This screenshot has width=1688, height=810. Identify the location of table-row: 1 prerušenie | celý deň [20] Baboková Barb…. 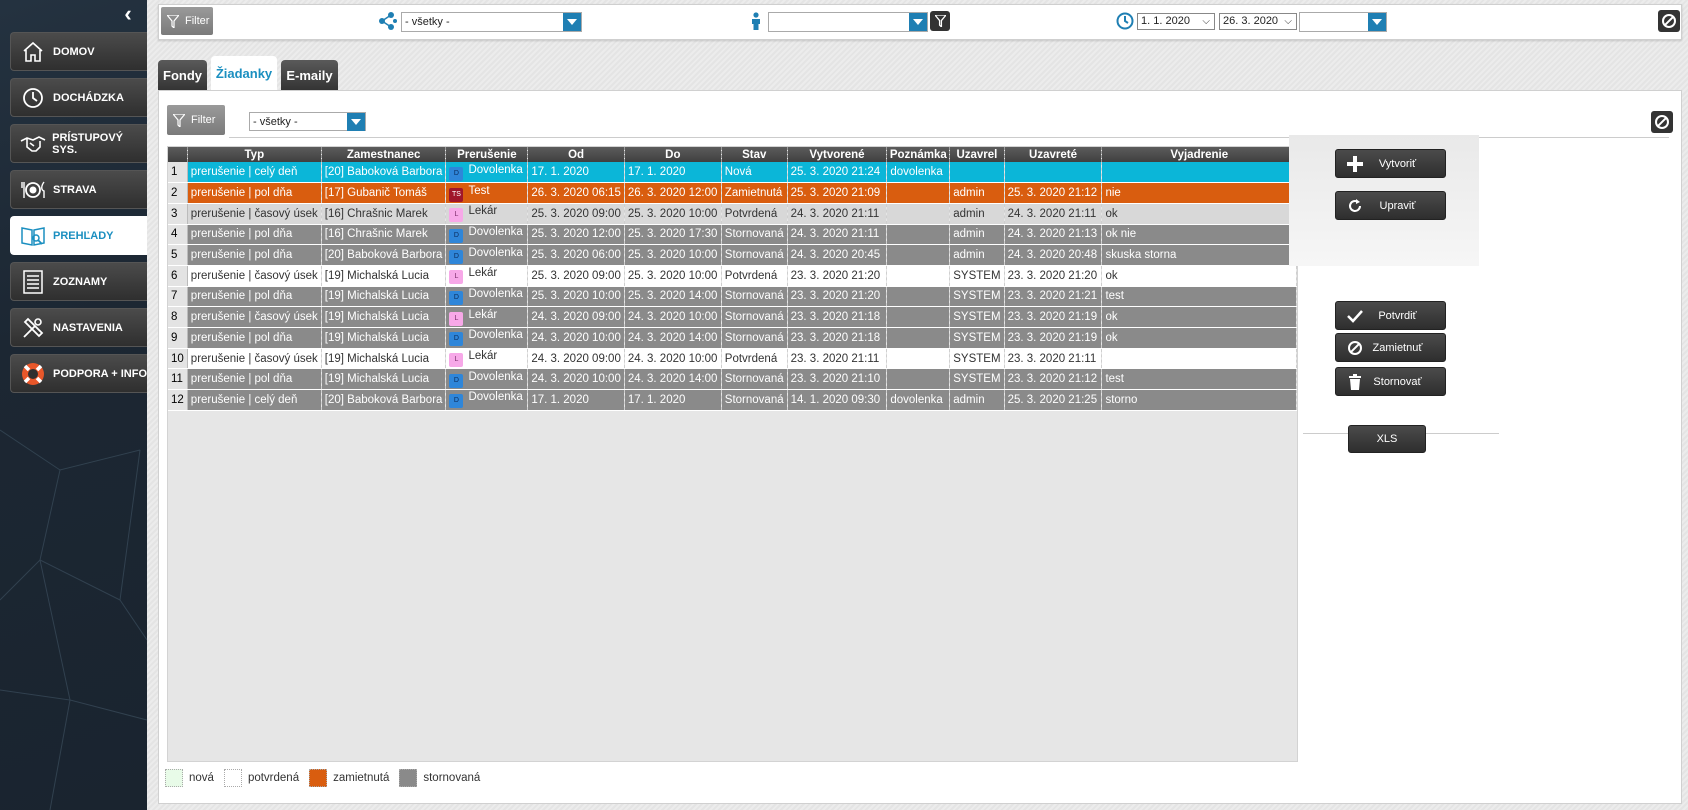
(732, 173).